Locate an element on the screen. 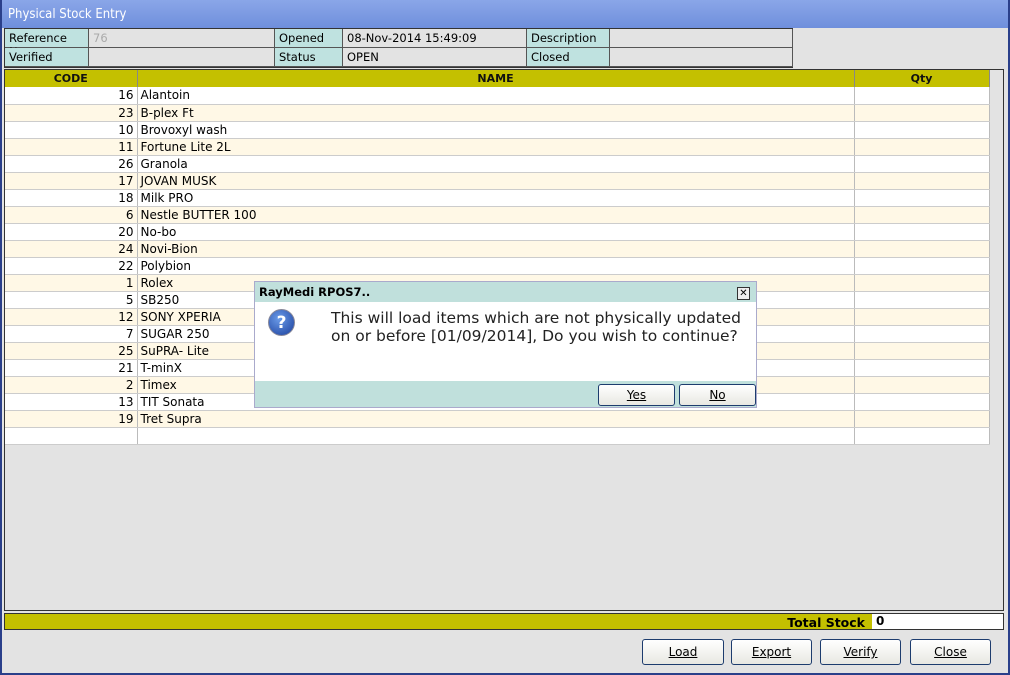  verified-field is located at coordinates (182, 57).